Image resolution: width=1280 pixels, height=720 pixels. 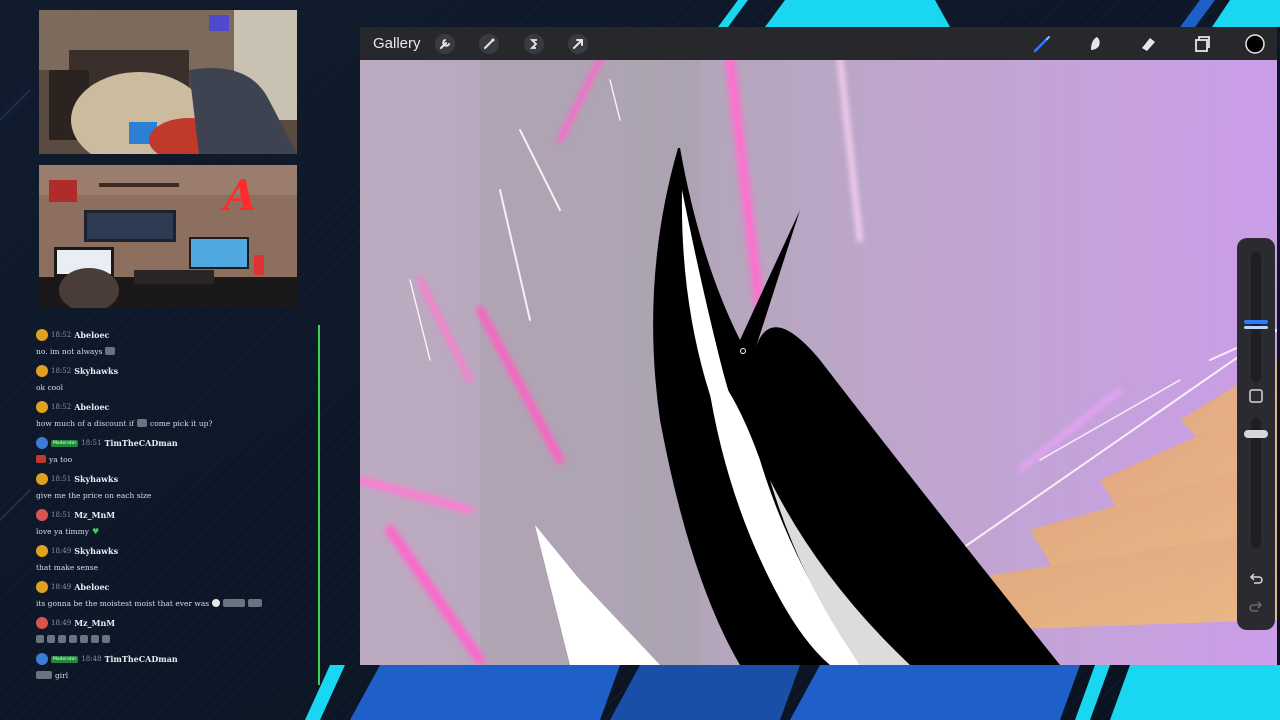 What do you see at coordinates (818, 43) in the screenshot?
I see `procreate-toolbar: Gallery` at bounding box center [818, 43].